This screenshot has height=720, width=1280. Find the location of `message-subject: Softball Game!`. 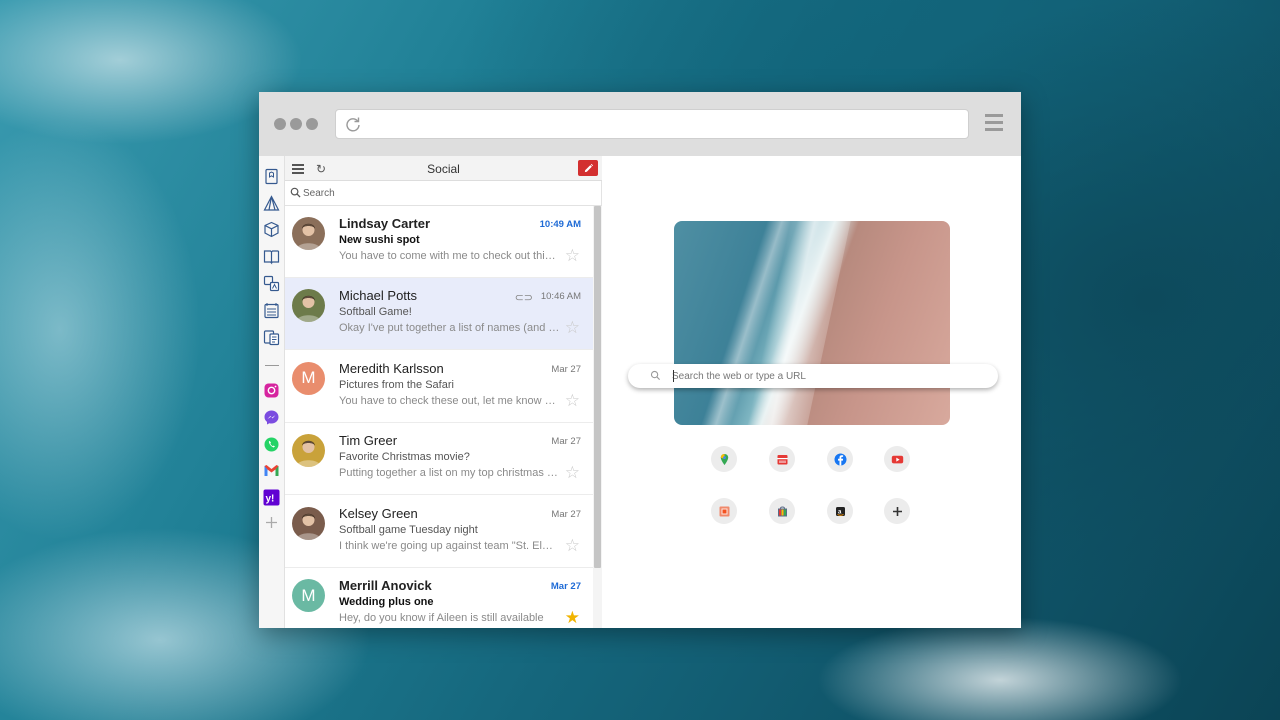

message-subject: Softball Game! is located at coordinates (375, 312).